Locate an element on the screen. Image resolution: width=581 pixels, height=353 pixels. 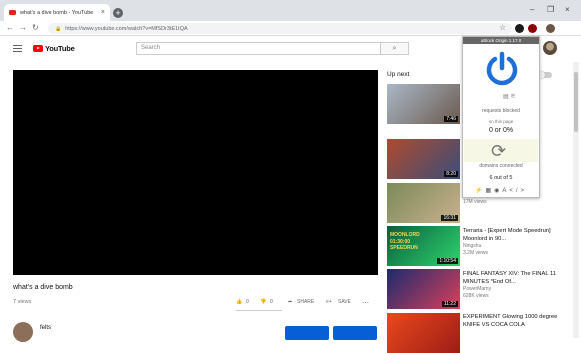
maximize-button: ❐ is located at coordinates (550, 9).